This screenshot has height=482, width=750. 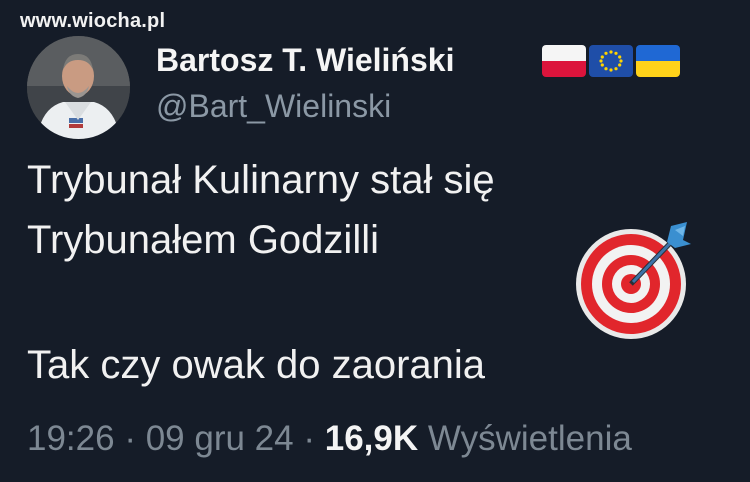 What do you see at coordinates (658, 61) in the screenshot?
I see `flag-ukraine-icon` at bounding box center [658, 61].